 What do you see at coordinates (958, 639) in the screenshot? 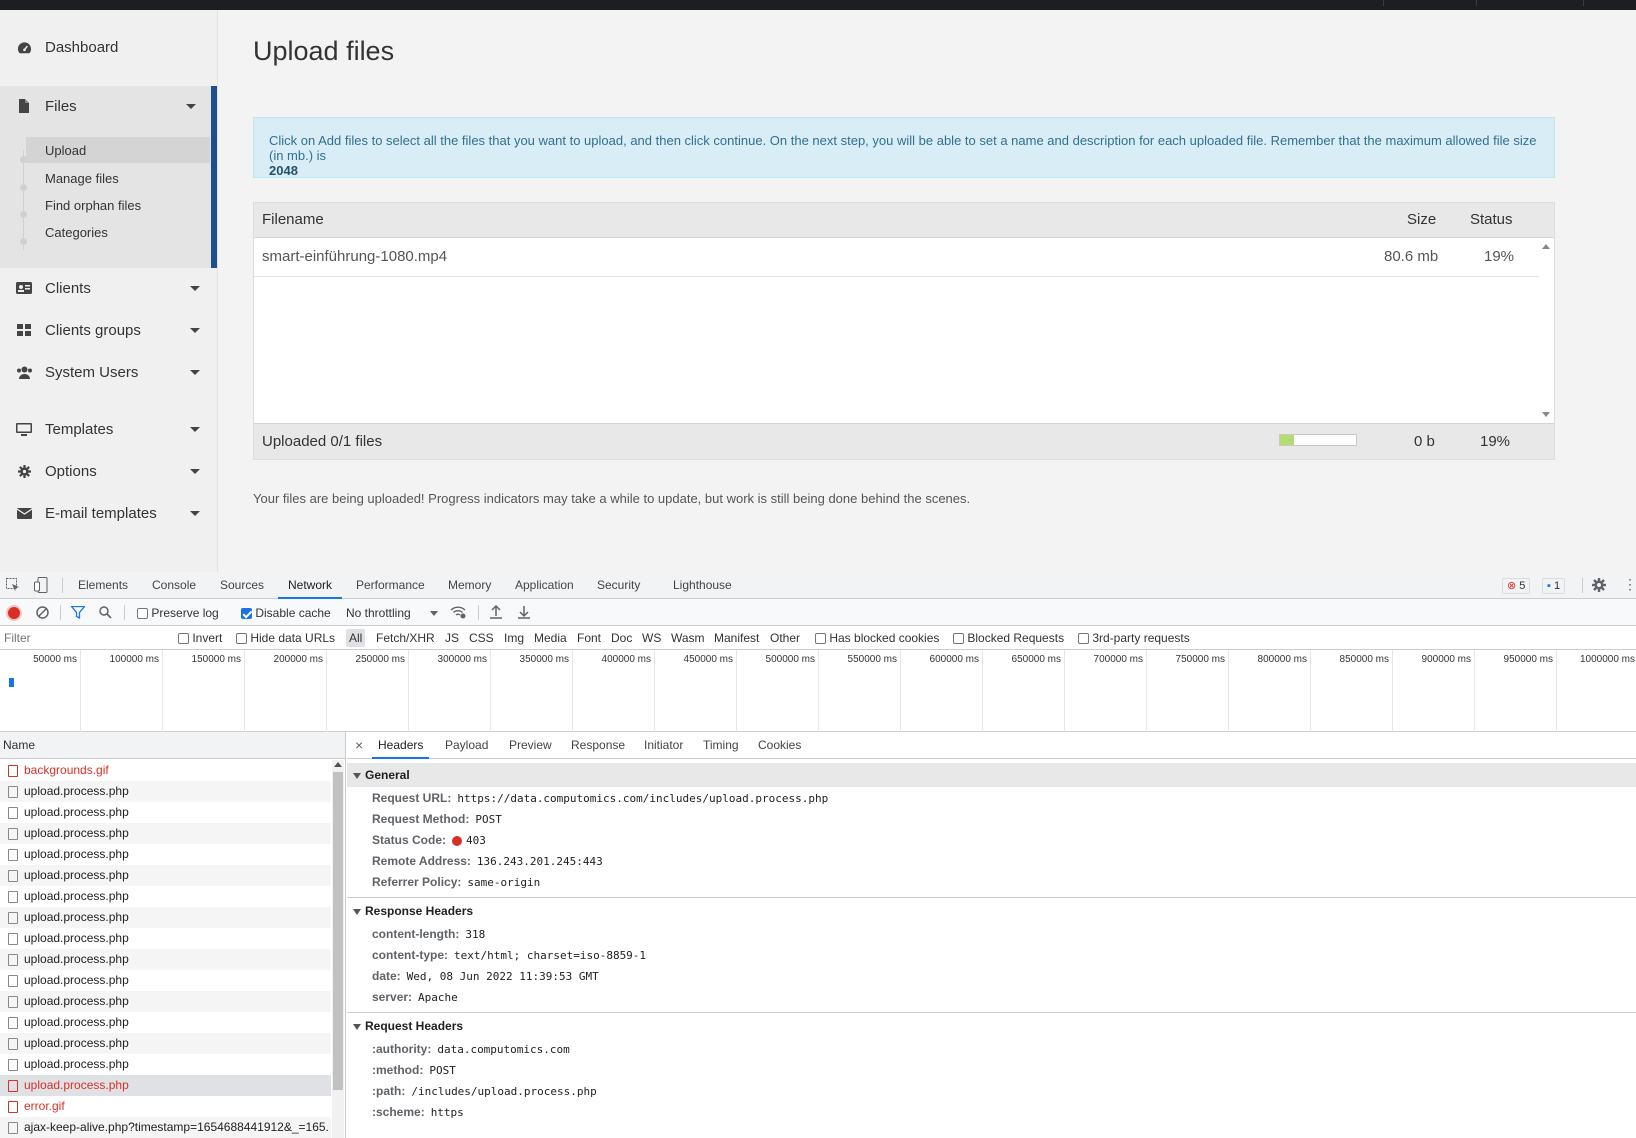
I see `blocked-requests-checkbox` at bounding box center [958, 639].